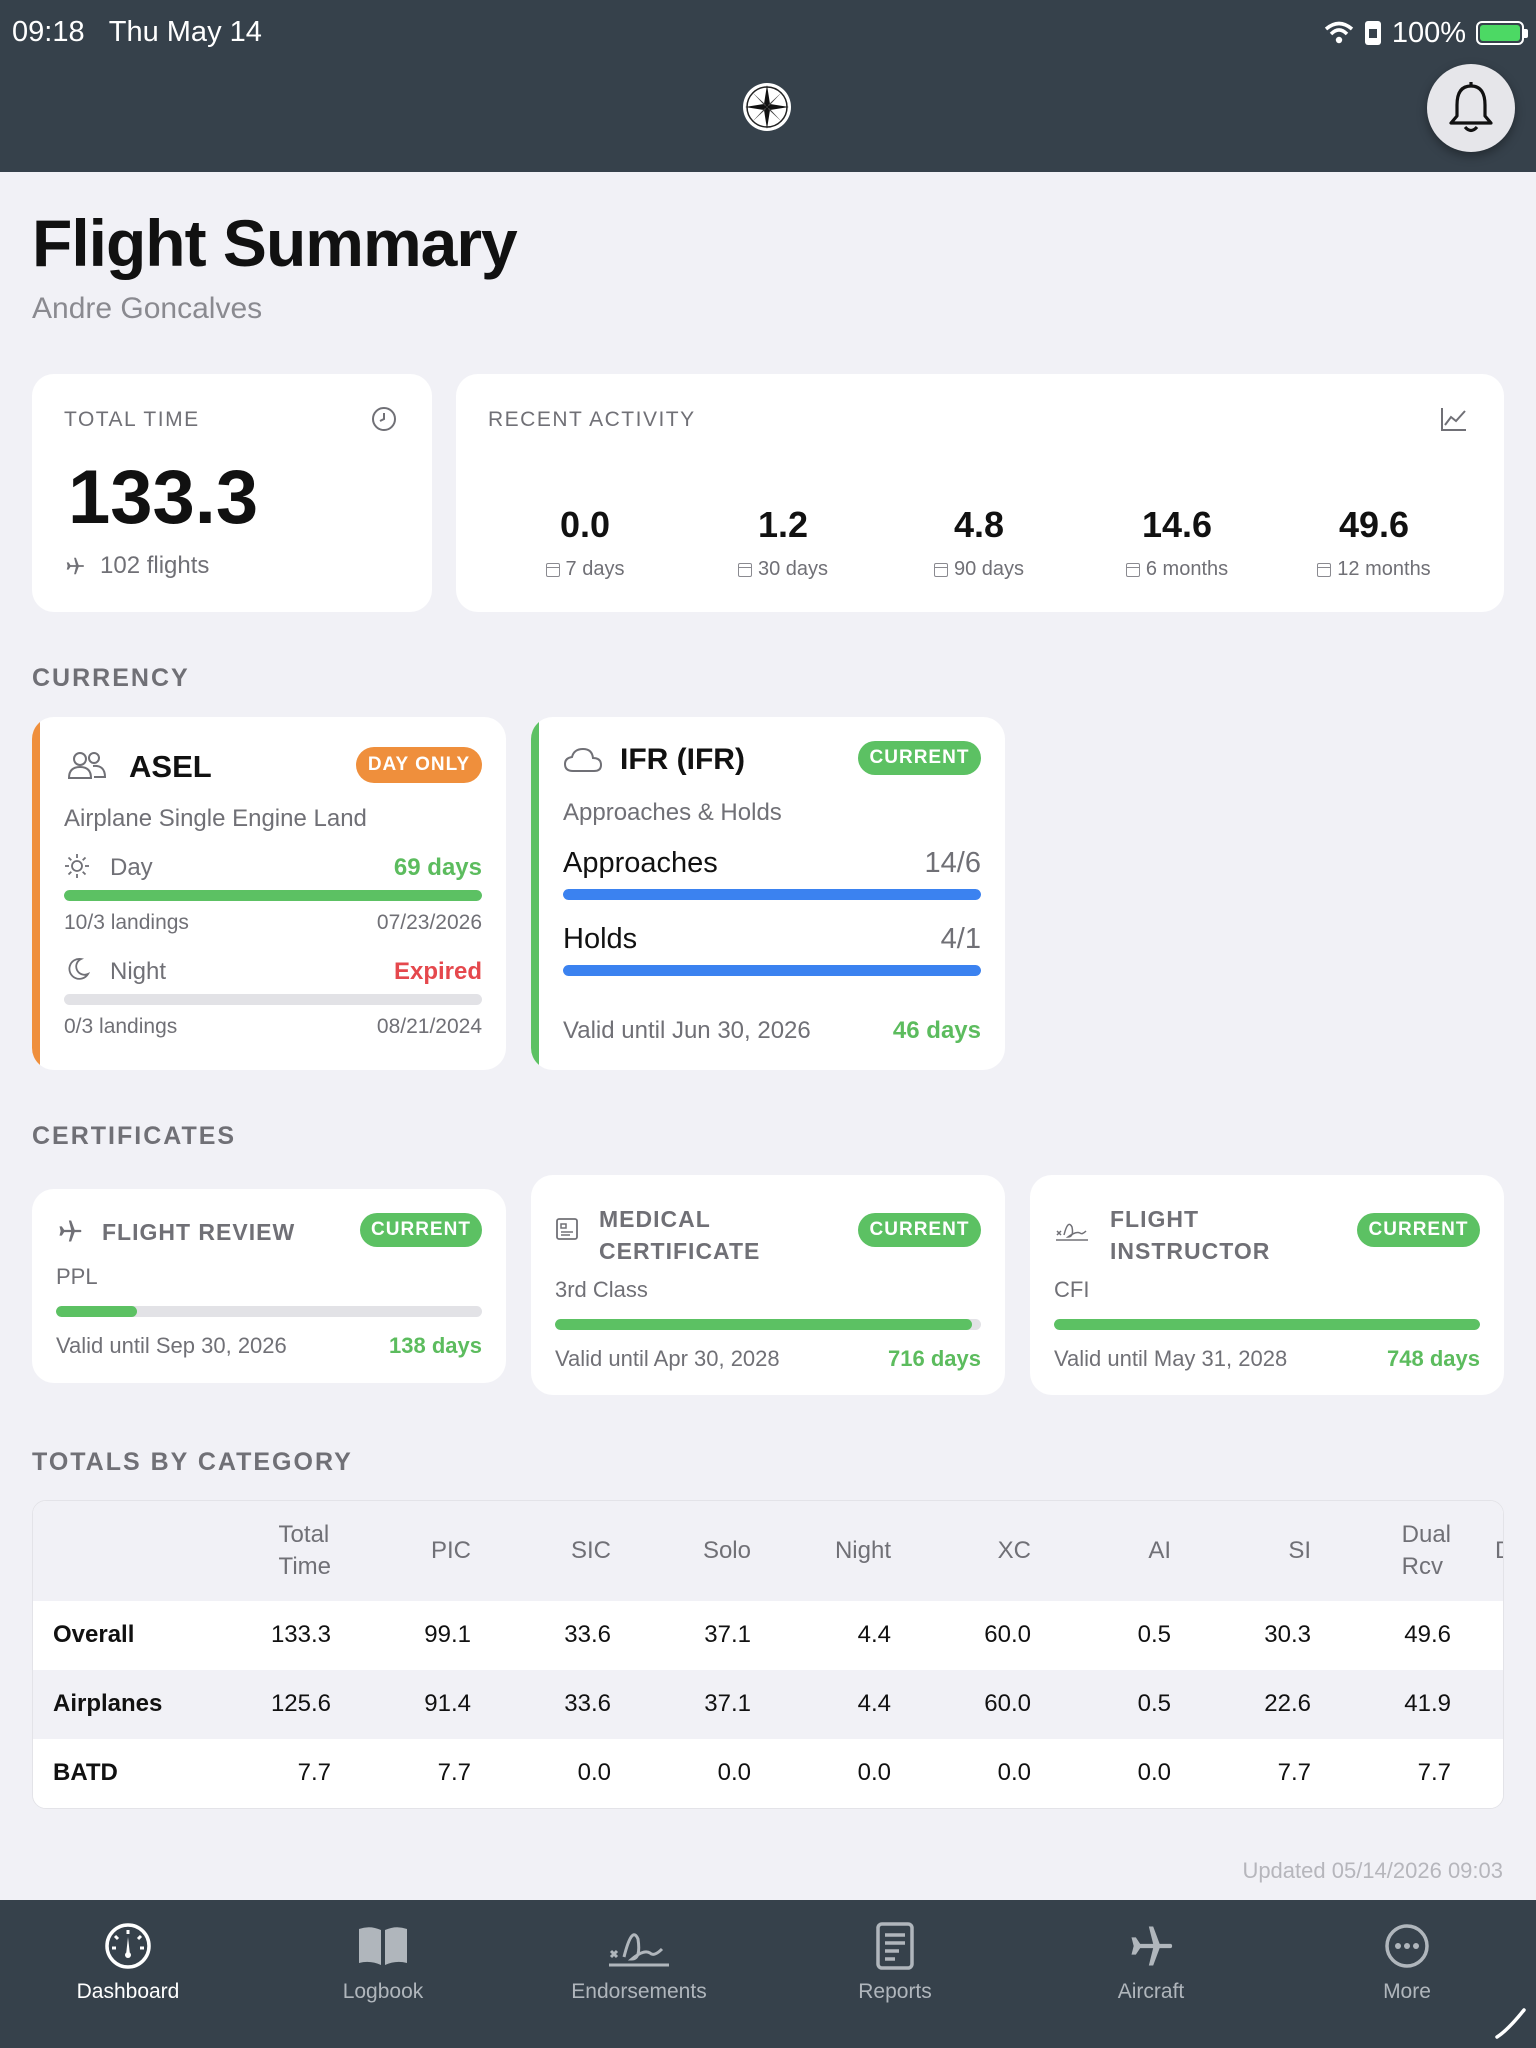 Image resolution: width=1536 pixels, height=2048 pixels. I want to click on table-header-cell: SI, so click(1299, 1551).